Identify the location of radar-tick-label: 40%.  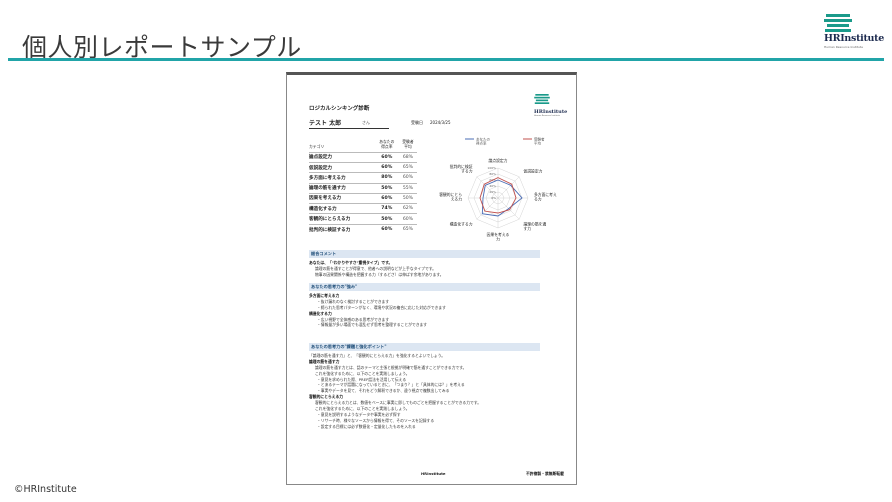
(492, 186).